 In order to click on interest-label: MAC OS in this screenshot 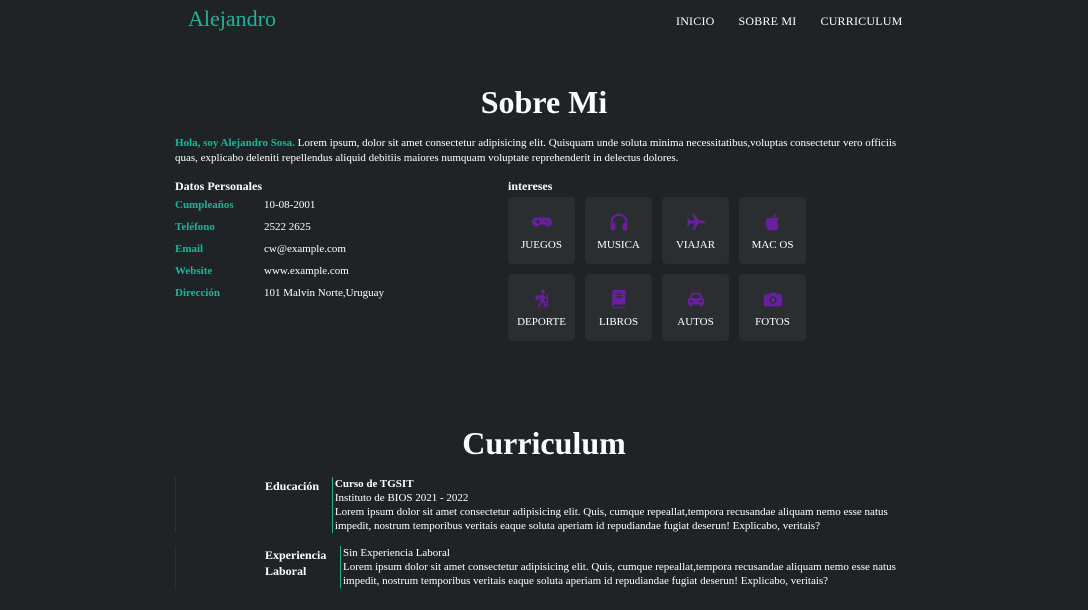, I will do `click(772, 244)`.